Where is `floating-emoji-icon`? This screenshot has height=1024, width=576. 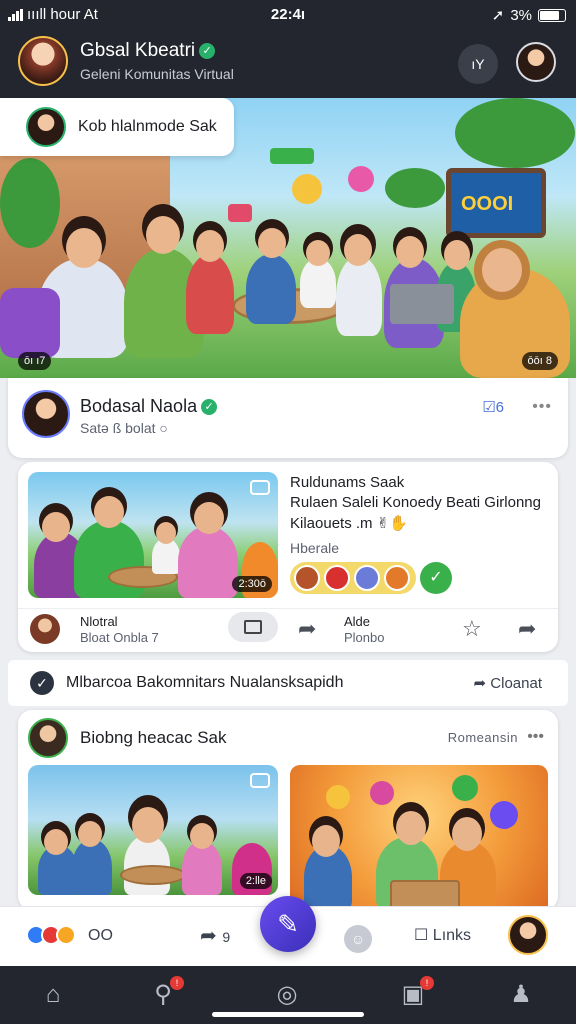
floating-emoji-icon is located at coordinates (307, 189).